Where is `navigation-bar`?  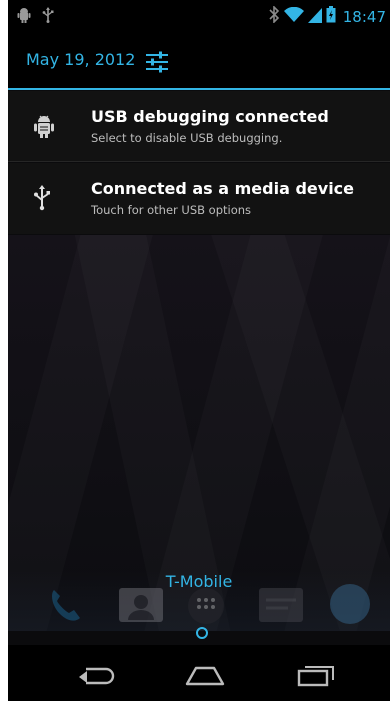
navigation-bar is located at coordinates (199, 673).